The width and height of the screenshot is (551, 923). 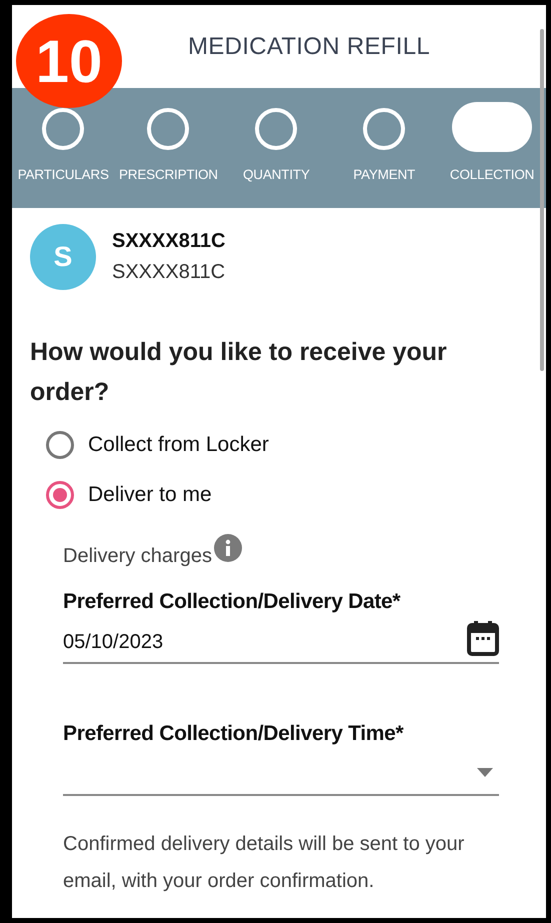 What do you see at coordinates (264, 863) in the screenshot?
I see `delivery-note: Confirmed delivery details will be sent to your email, with your order confirmation.` at bounding box center [264, 863].